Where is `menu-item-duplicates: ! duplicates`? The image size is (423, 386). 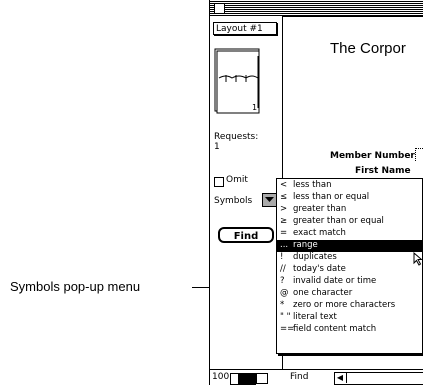 menu-item-duplicates: ! duplicates is located at coordinates (350, 258).